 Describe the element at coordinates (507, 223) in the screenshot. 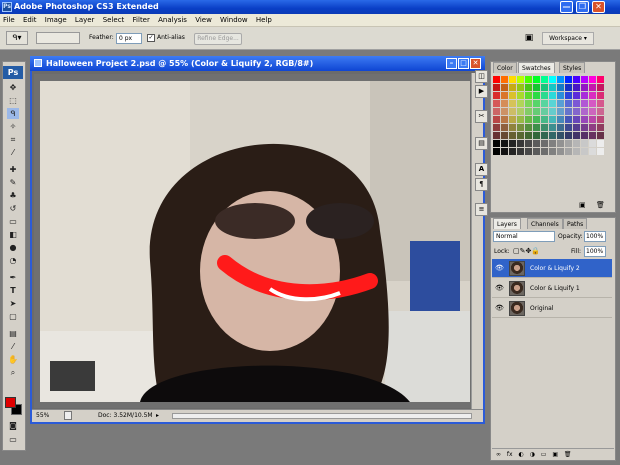

I see `tab-layers: Layers` at that location.